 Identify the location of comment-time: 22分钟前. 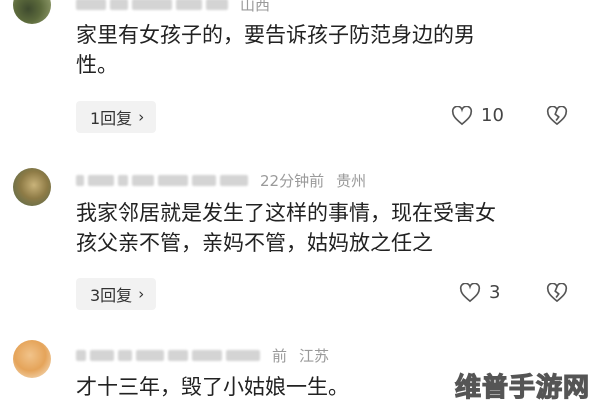
(292, 180).